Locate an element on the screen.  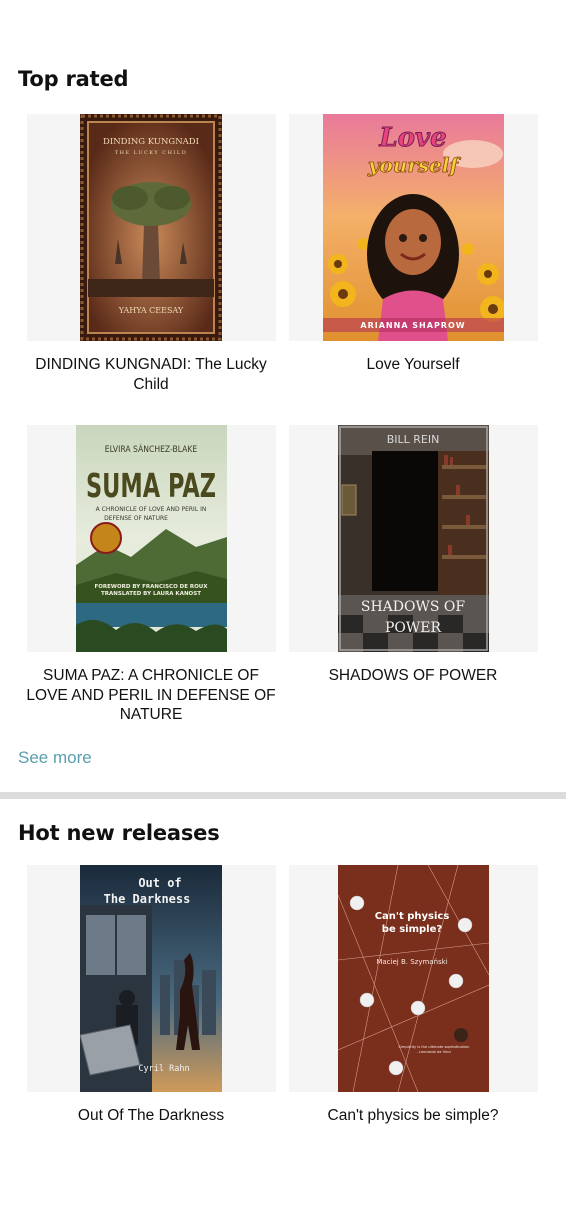
book-title: Love Yourself is located at coordinates (413, 365).